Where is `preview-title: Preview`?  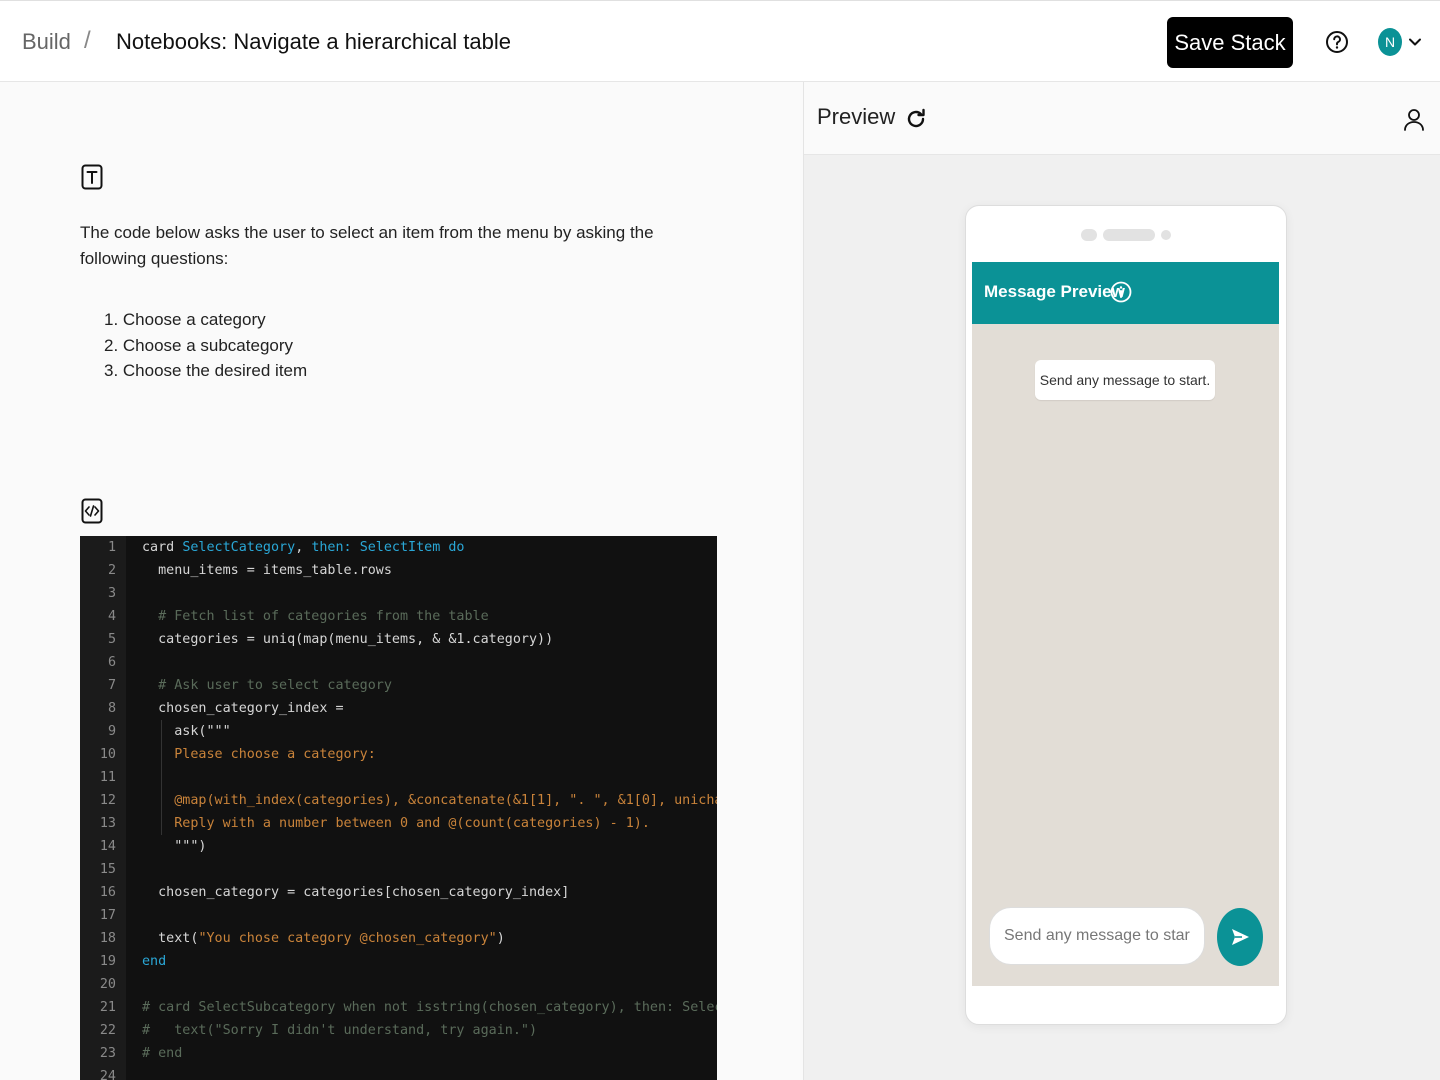 preview-title: Preview is located at coordinates (856, 116).